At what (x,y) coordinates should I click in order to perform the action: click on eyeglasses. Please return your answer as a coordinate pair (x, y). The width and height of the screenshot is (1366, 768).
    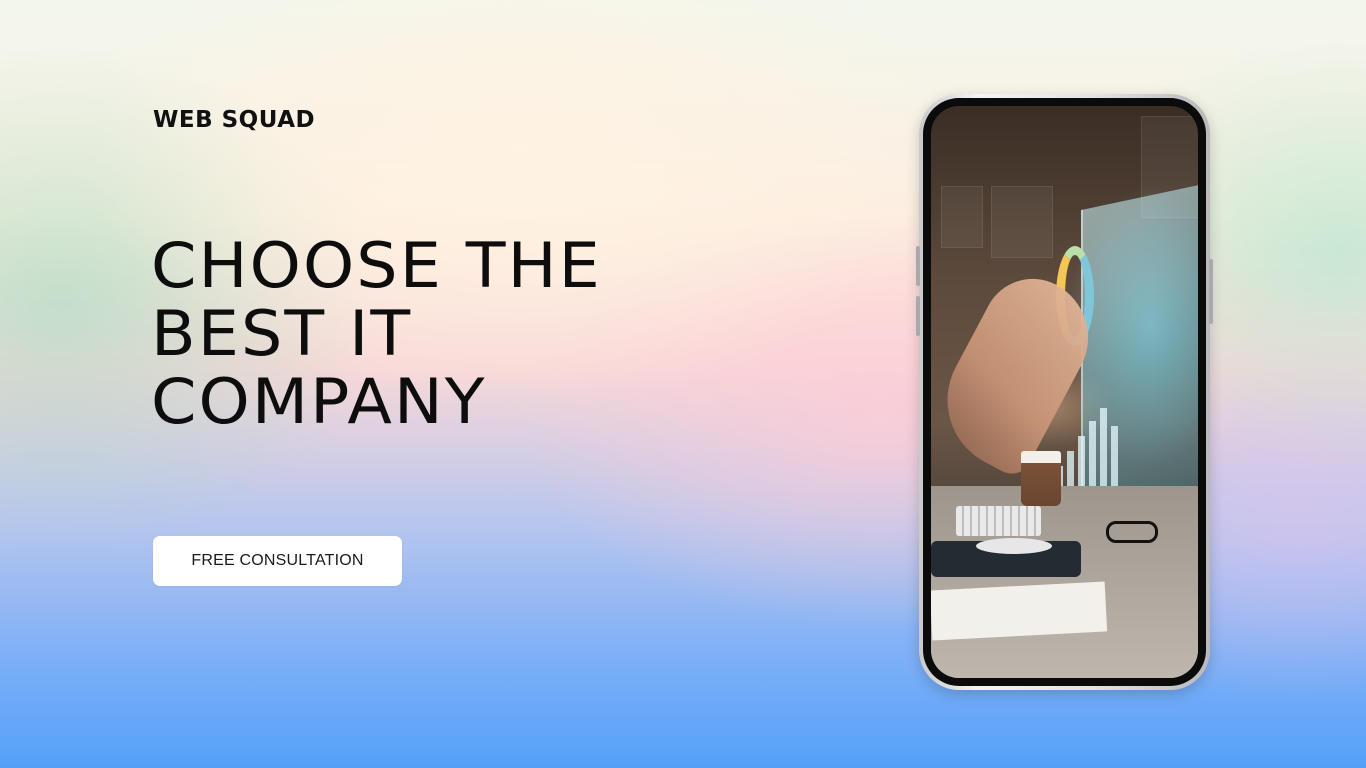
    Looking at the image, I should click on (1132, 532).